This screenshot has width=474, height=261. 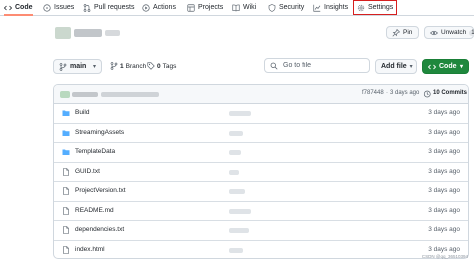 What do you see at coordinates (402, 32) in the screenshot?
I see `pin-button: Pin` at bounding box center [402, 32].